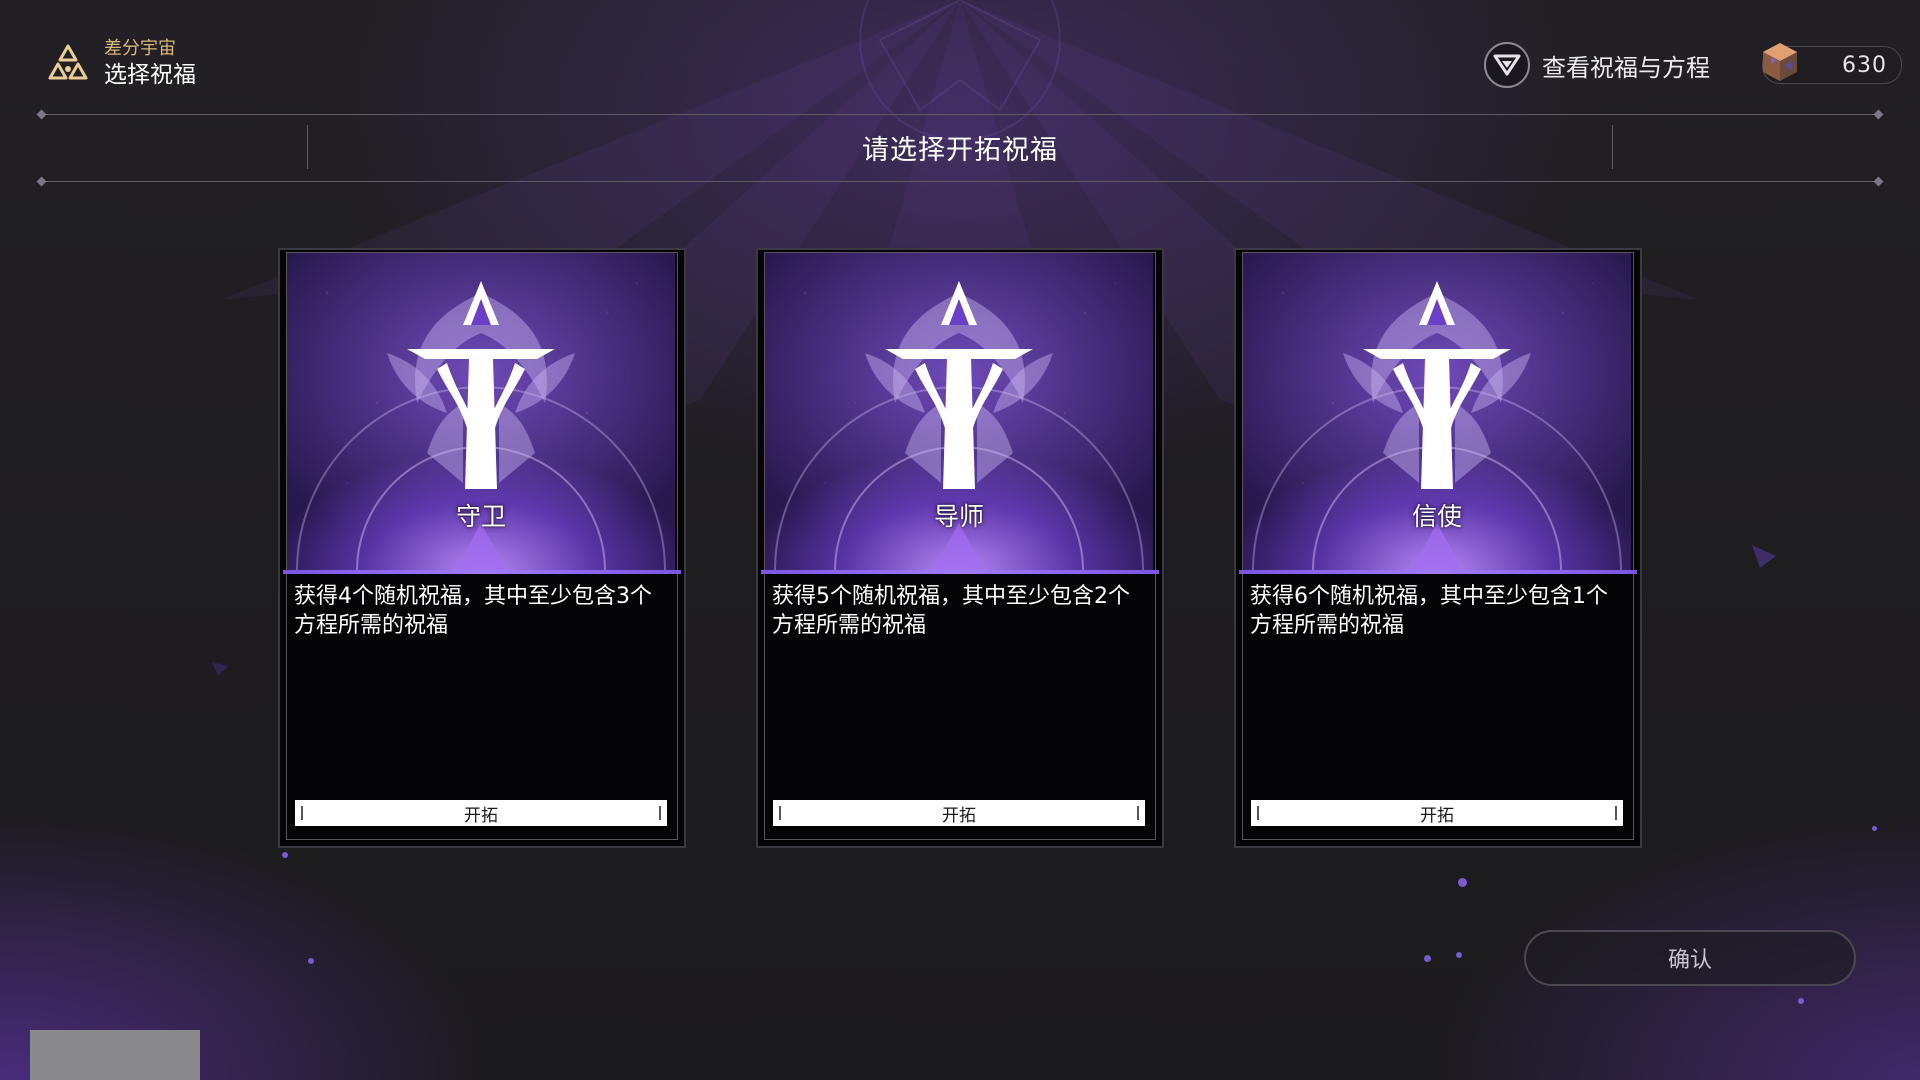 This screenshot has width=1920, height=1080. What do you see at coordinates (1690, 958) in the screenshot?
I see `confirm-button: 确认` at bounding box center [1690, 958].